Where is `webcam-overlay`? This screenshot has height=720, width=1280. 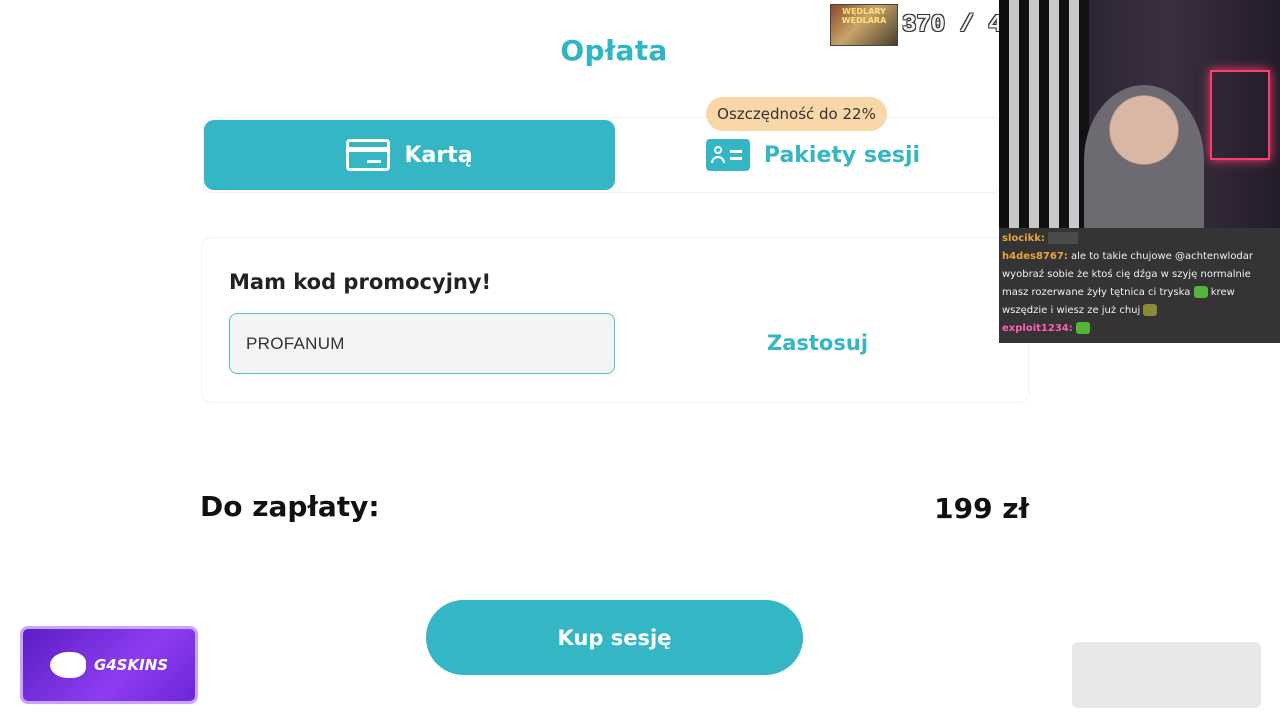 webcam-overlay is located at coordinates (1139, 114).